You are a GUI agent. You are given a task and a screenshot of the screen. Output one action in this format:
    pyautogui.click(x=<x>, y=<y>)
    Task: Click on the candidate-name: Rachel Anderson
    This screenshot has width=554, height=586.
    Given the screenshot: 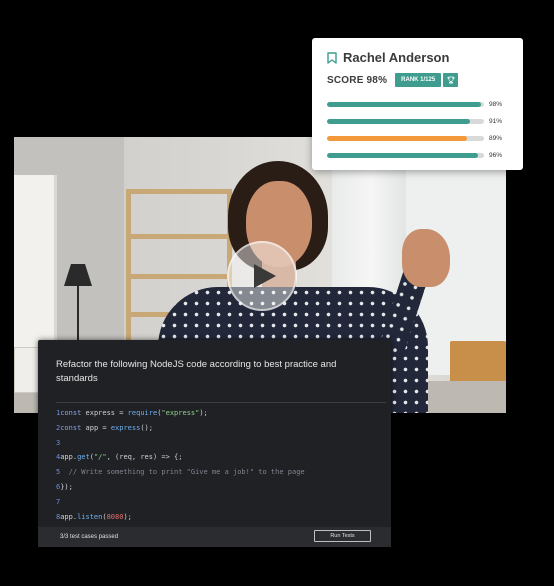 What is the action you would take?
    pyautogui.click(x=396, y=57)
    